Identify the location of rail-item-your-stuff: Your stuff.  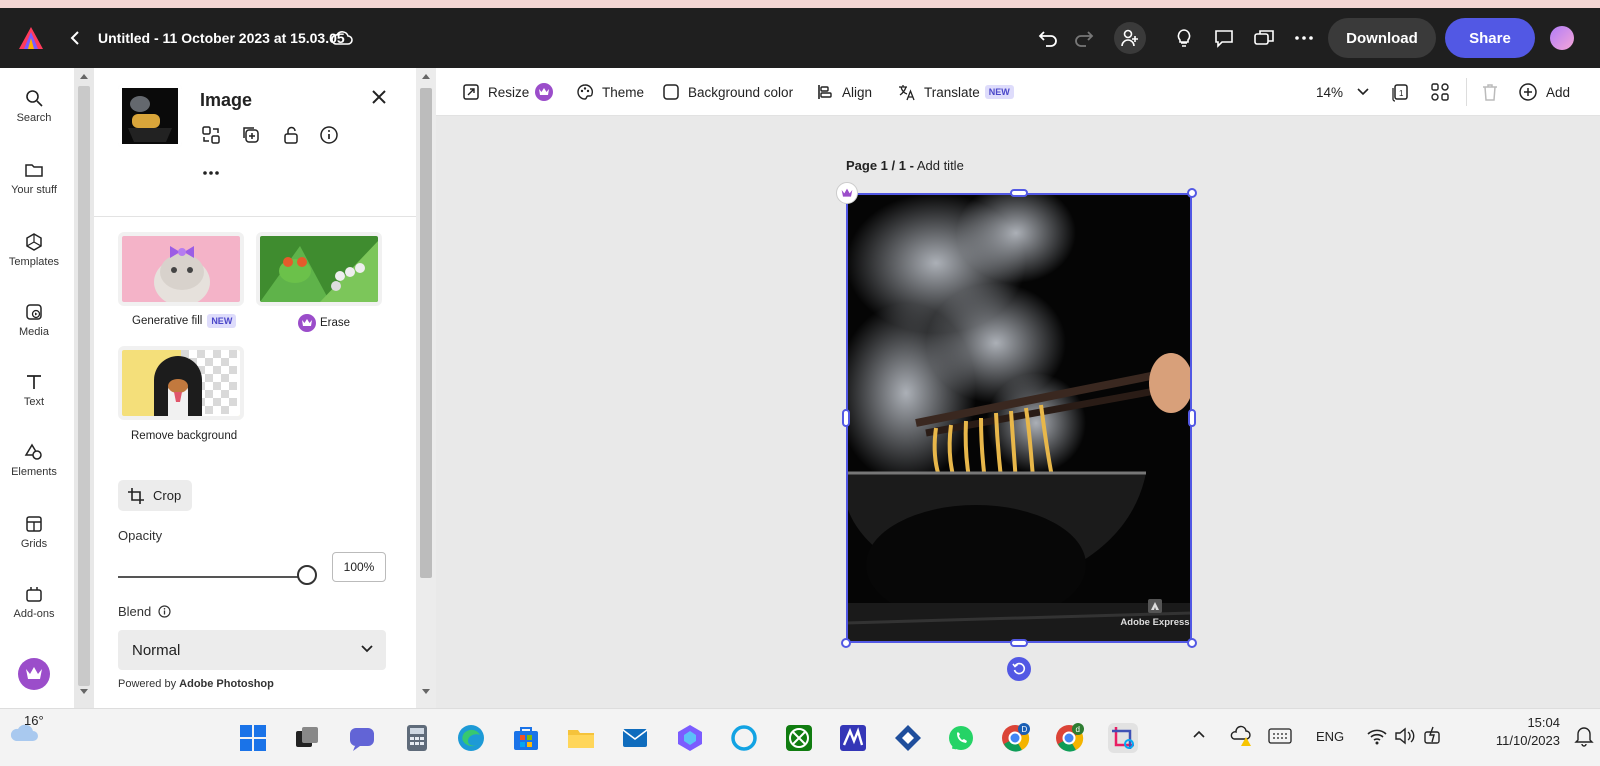
(34, 178).